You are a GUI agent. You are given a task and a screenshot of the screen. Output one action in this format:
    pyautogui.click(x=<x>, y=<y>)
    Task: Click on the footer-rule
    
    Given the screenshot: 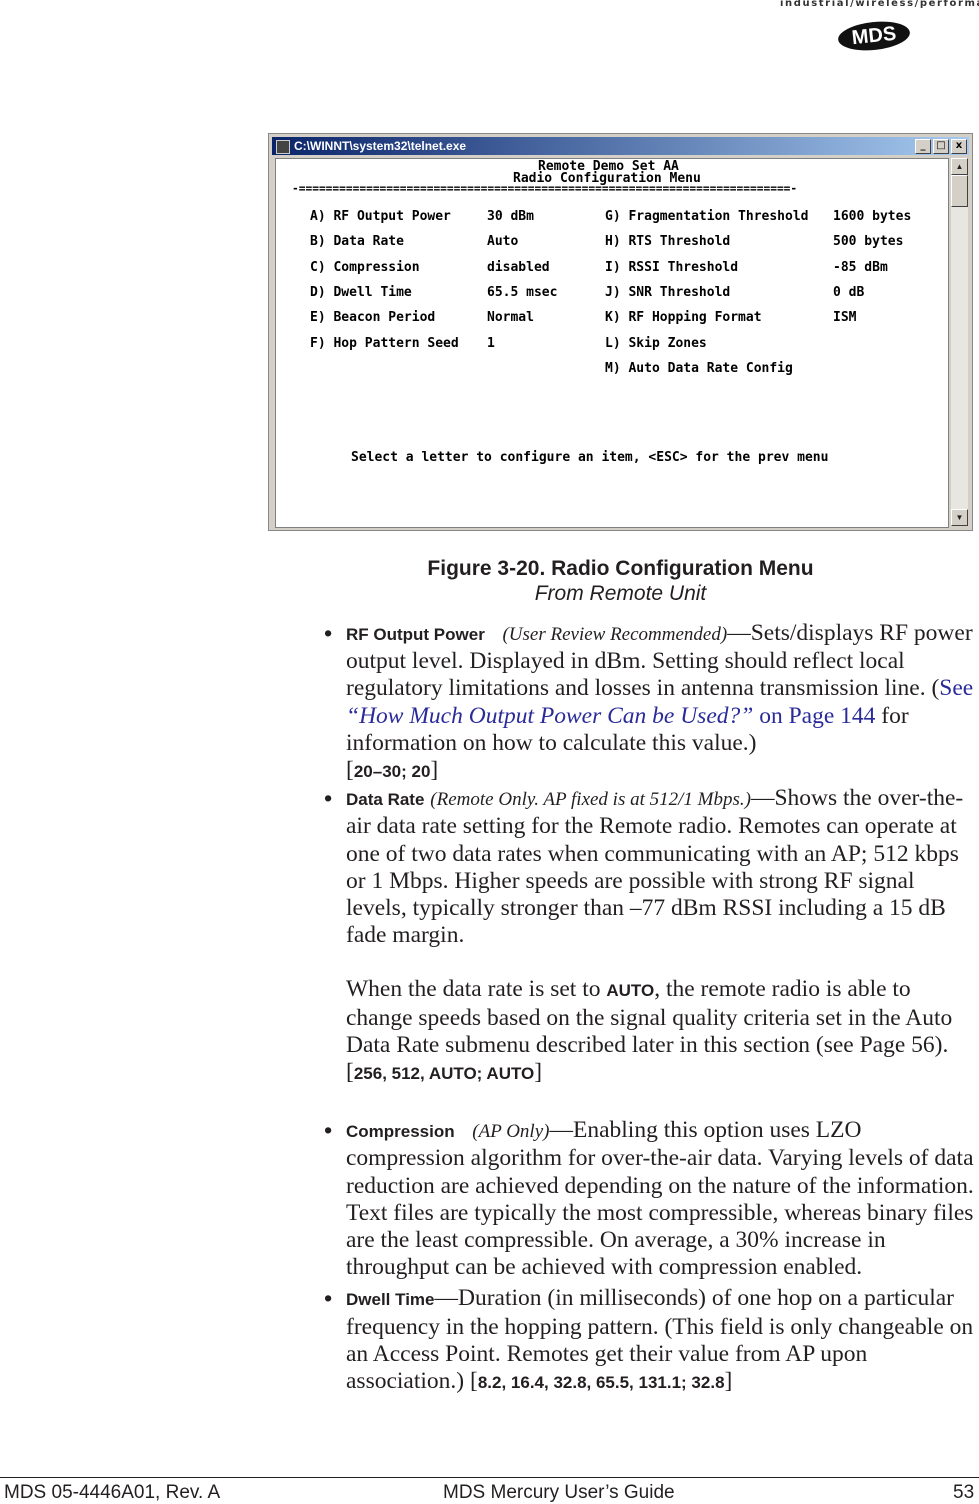 What is the action you would take?
    pyautogui.click(x=489, y=1477)
    